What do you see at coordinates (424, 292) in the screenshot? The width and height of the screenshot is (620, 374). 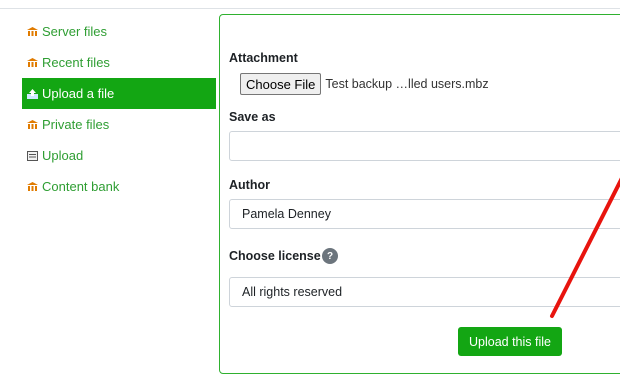 I see `license-select: All rights reserved` at bounding box center [424, 292].